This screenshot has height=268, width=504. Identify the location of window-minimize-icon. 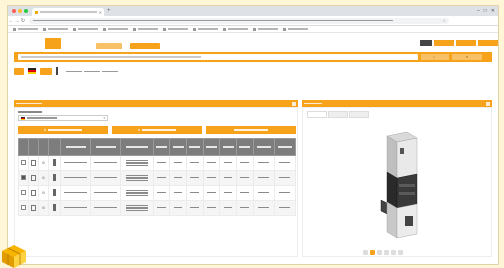
(20, 11).